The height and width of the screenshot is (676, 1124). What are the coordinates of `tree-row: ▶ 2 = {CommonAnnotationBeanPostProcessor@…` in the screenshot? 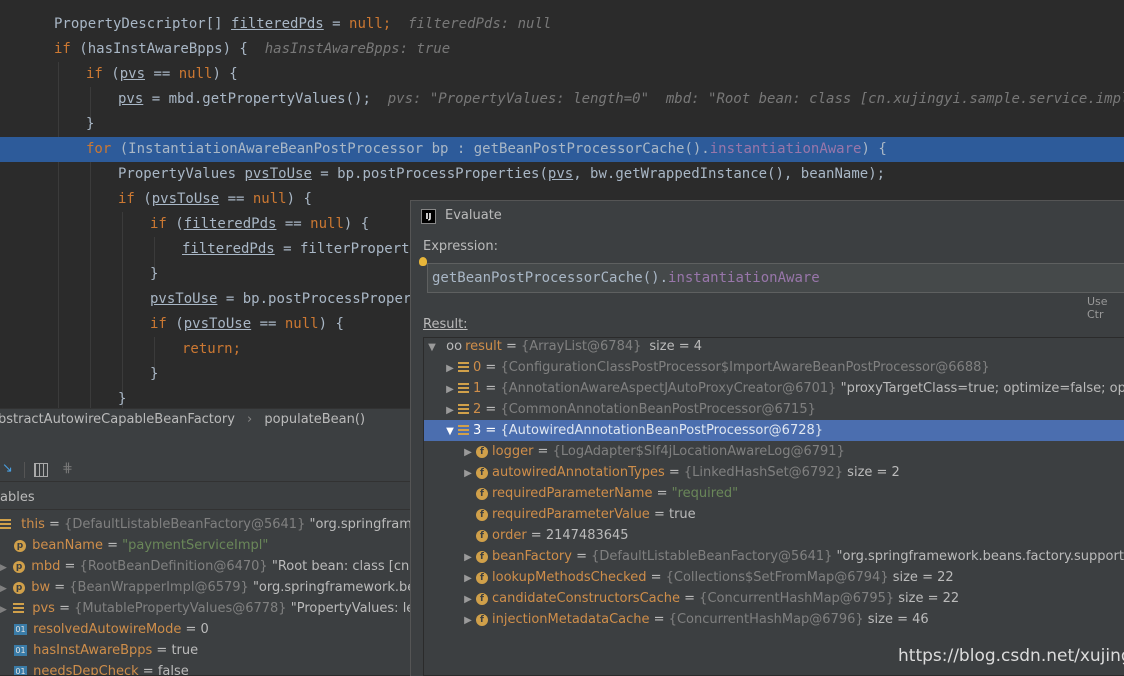 It's located at (774, 409).